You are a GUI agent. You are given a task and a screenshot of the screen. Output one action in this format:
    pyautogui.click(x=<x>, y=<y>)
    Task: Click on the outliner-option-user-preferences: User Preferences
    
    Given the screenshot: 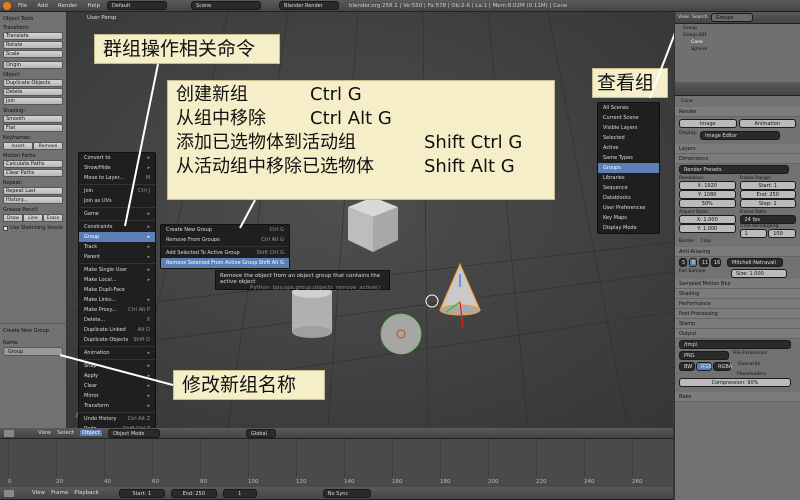 What is the action you would take?
    pyautogui.click(x=628, y=208)
    